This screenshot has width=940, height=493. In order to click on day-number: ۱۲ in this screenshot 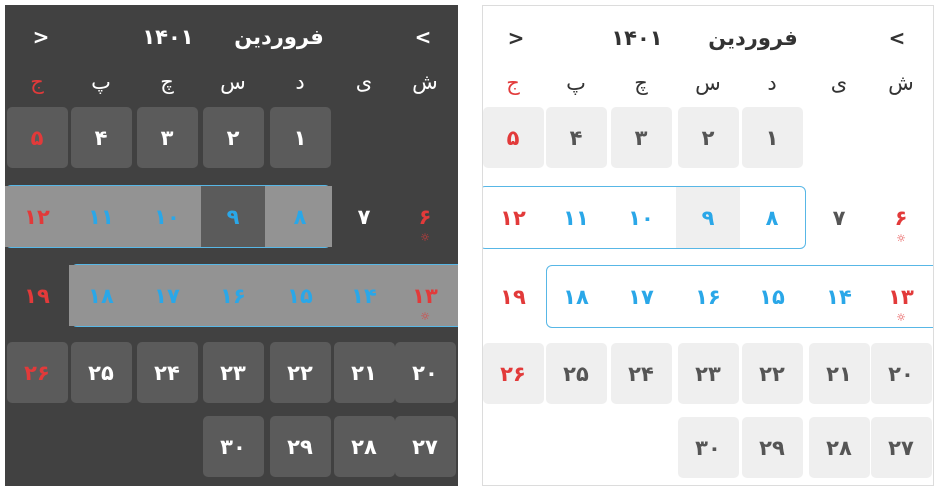, I will do `click(37, 216)`.